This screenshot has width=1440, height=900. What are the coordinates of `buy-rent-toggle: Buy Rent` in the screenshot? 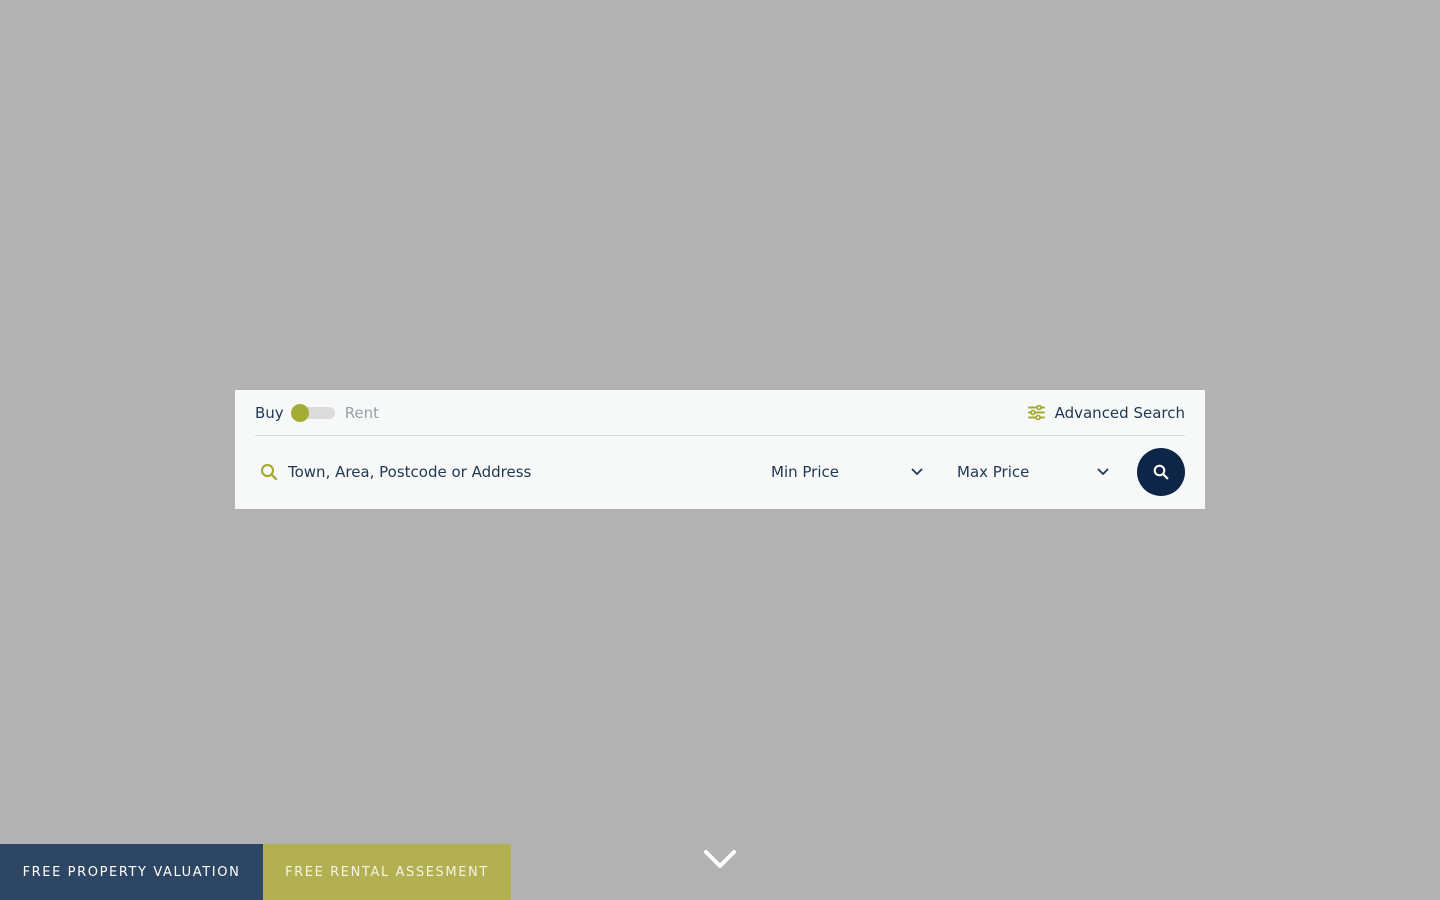 It's located at (317, 412).